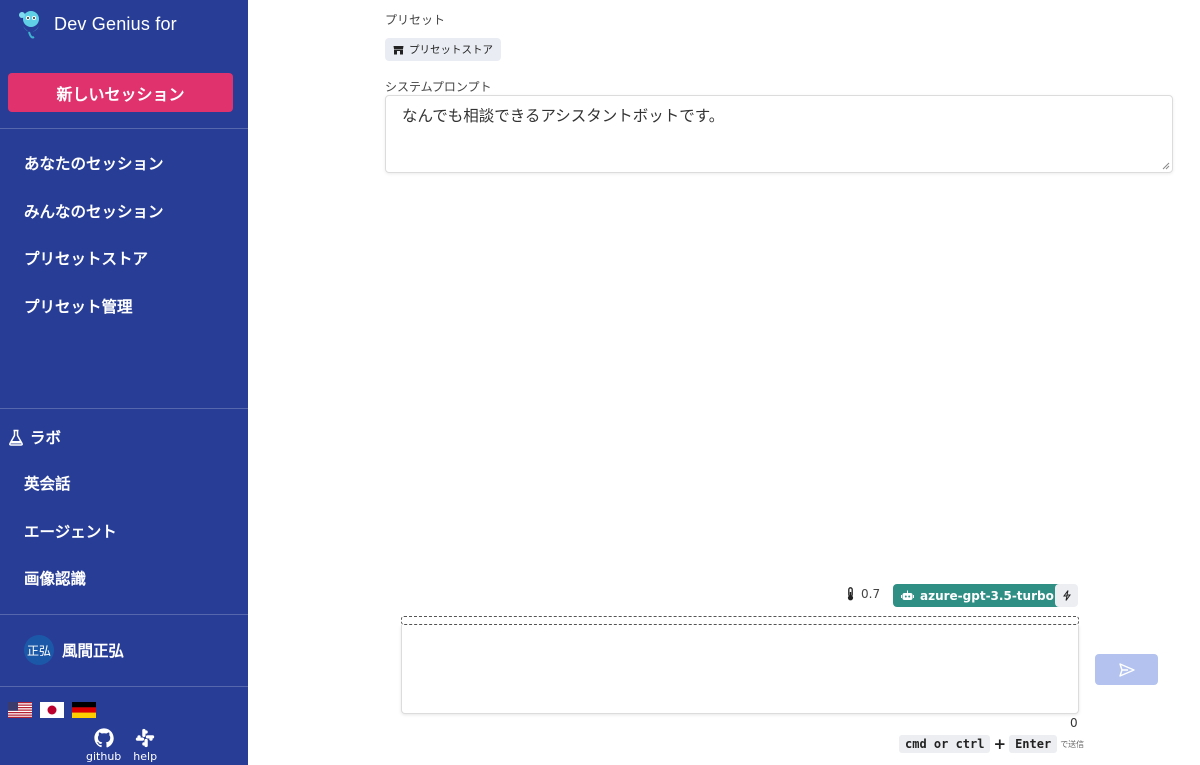  I want to click on flash-button, so click(1066, 595).